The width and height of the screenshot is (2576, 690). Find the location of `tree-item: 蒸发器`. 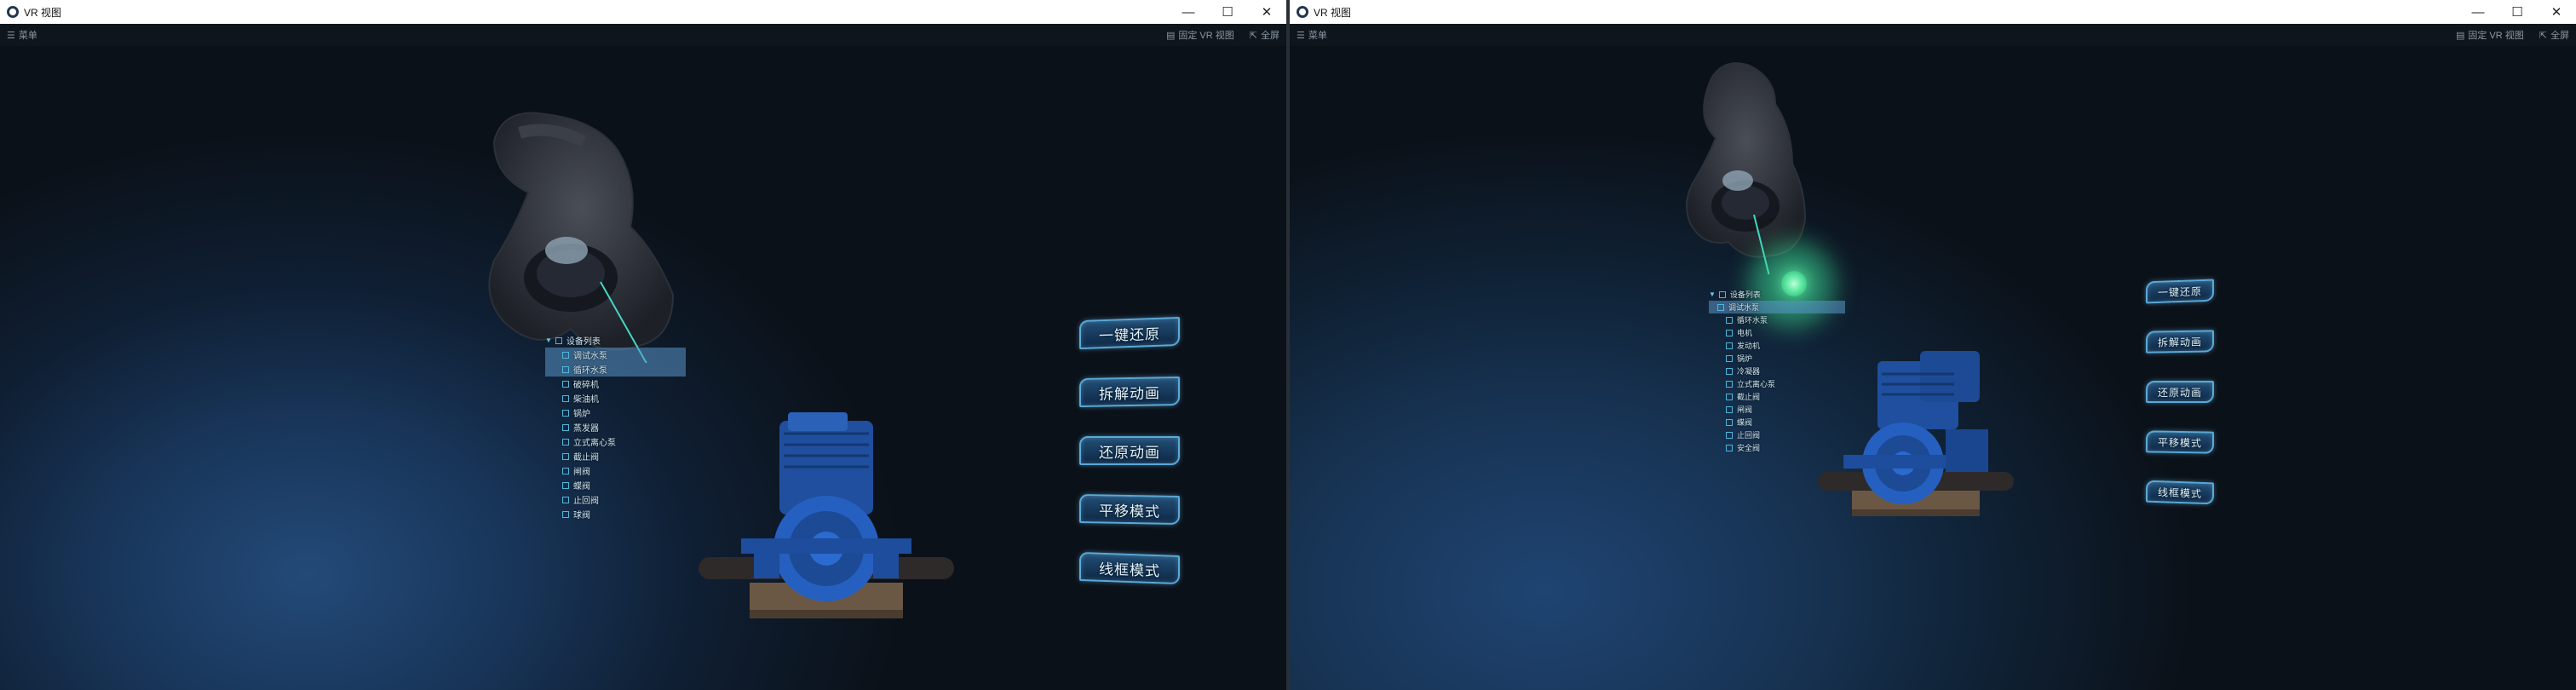

tree-item: 蒸发器 is located at coordinates (615, 427).